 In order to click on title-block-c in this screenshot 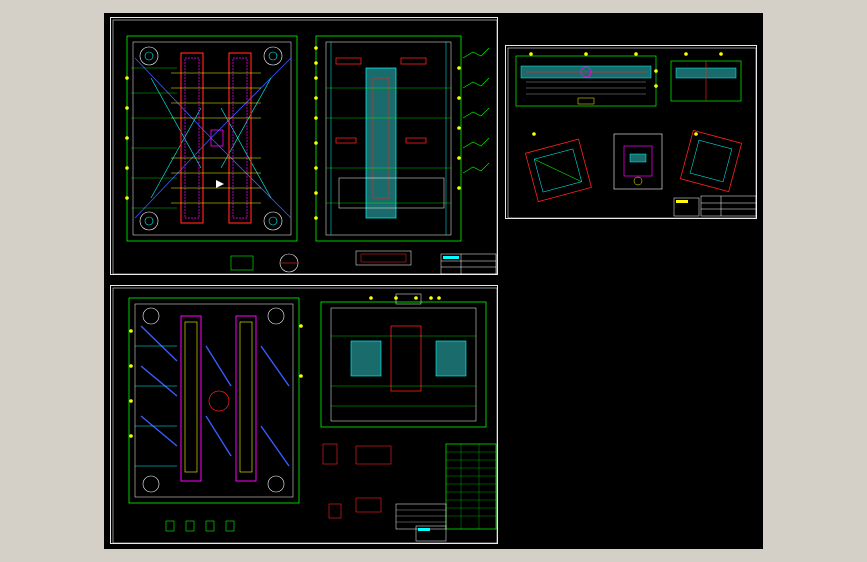, I will do `click(715, 206)`.